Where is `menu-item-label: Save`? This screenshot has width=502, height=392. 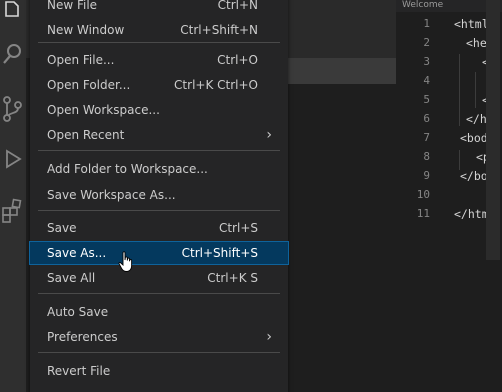
menu-item-label: Save is located at coordinates (62, 228).